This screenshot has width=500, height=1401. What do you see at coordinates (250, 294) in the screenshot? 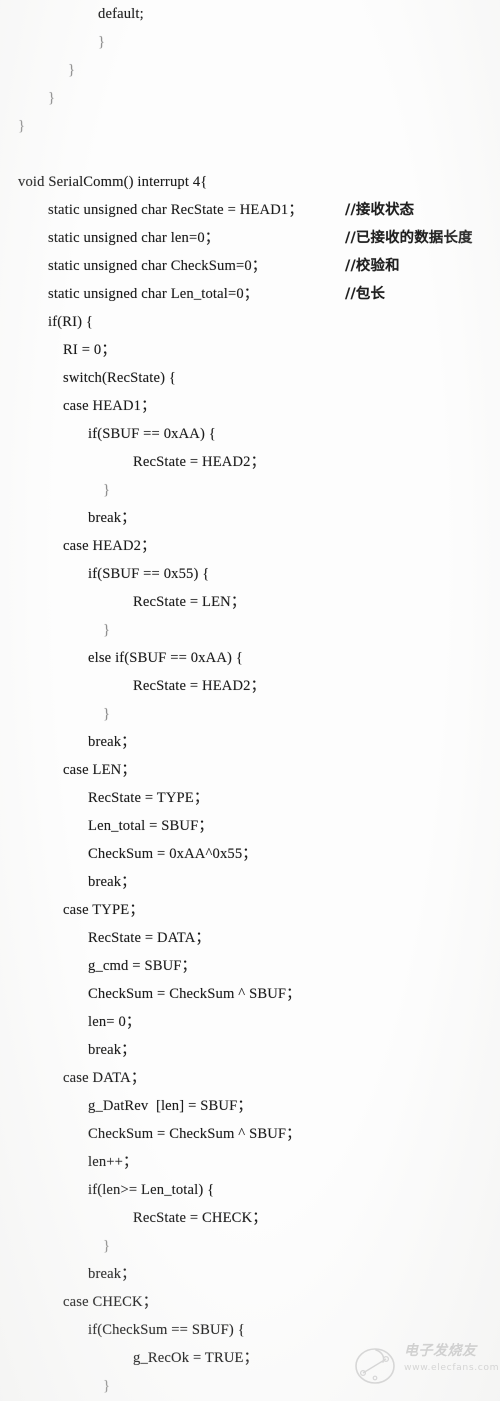
I see `code-line: static unsigned char Len_total=0； //包长` at bounding box center [250, 294].